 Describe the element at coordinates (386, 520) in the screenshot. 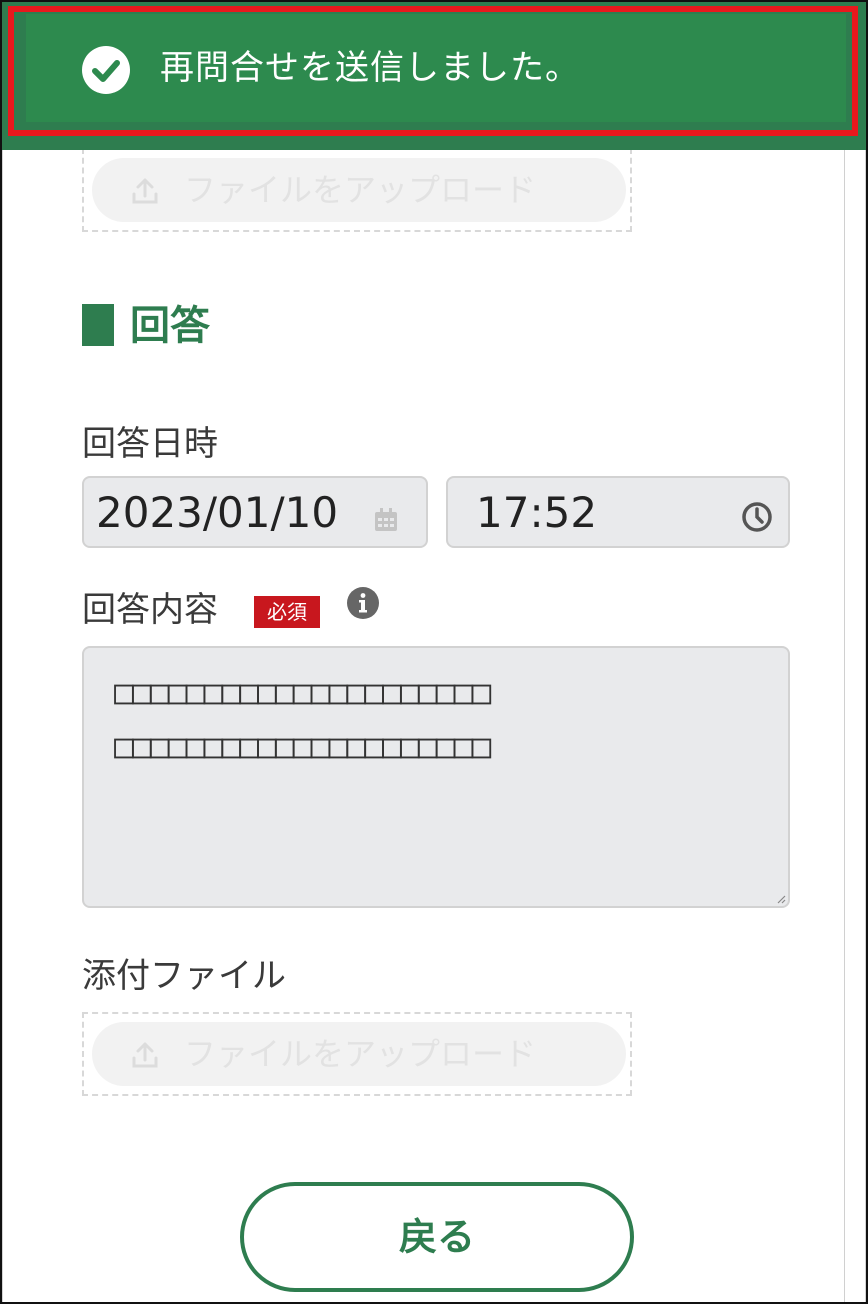

I see `calendar-icon` at that location.